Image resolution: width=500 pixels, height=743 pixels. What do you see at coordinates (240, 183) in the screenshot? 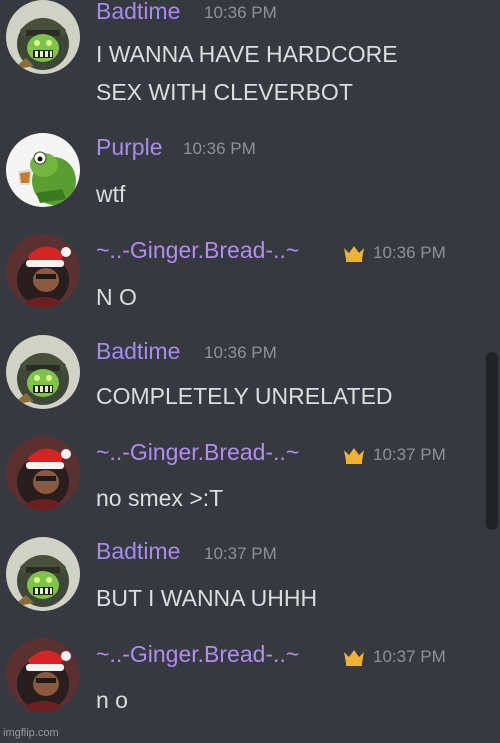
I see `message: Purple 10:36 PM wtf` at bounding box center [240, 183].